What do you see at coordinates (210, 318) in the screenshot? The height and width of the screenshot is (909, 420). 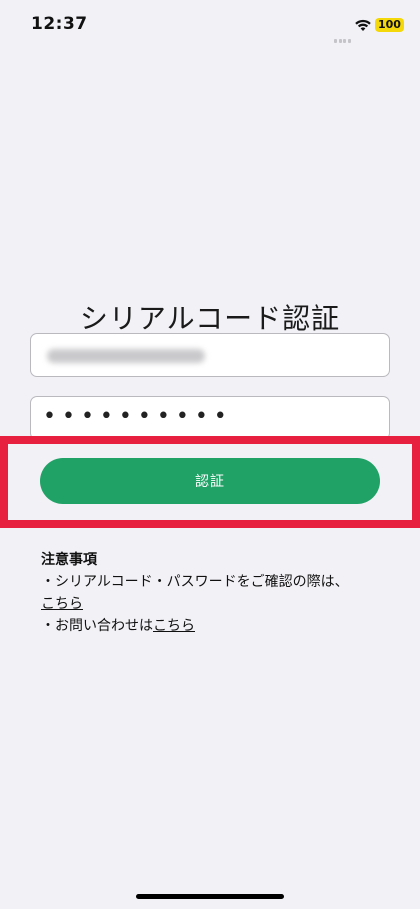 I see `page-title: シリアルコード認証` at bounding box center [210, 318].